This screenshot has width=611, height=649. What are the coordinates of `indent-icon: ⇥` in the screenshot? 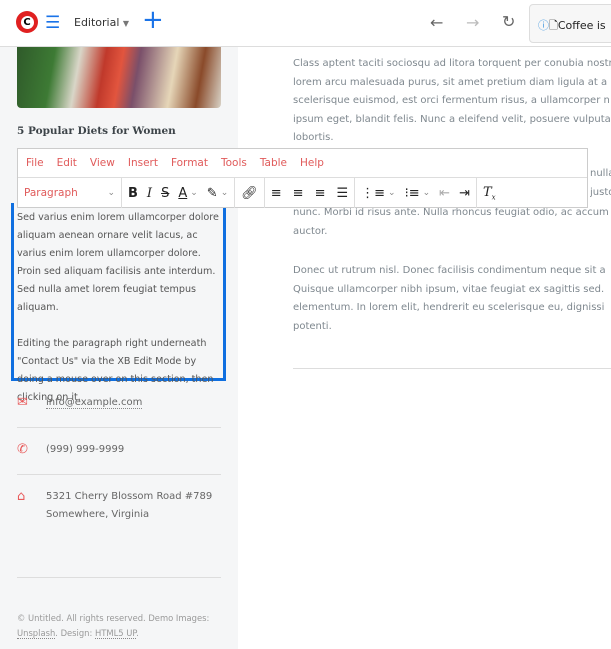 It's located at (464, 193).